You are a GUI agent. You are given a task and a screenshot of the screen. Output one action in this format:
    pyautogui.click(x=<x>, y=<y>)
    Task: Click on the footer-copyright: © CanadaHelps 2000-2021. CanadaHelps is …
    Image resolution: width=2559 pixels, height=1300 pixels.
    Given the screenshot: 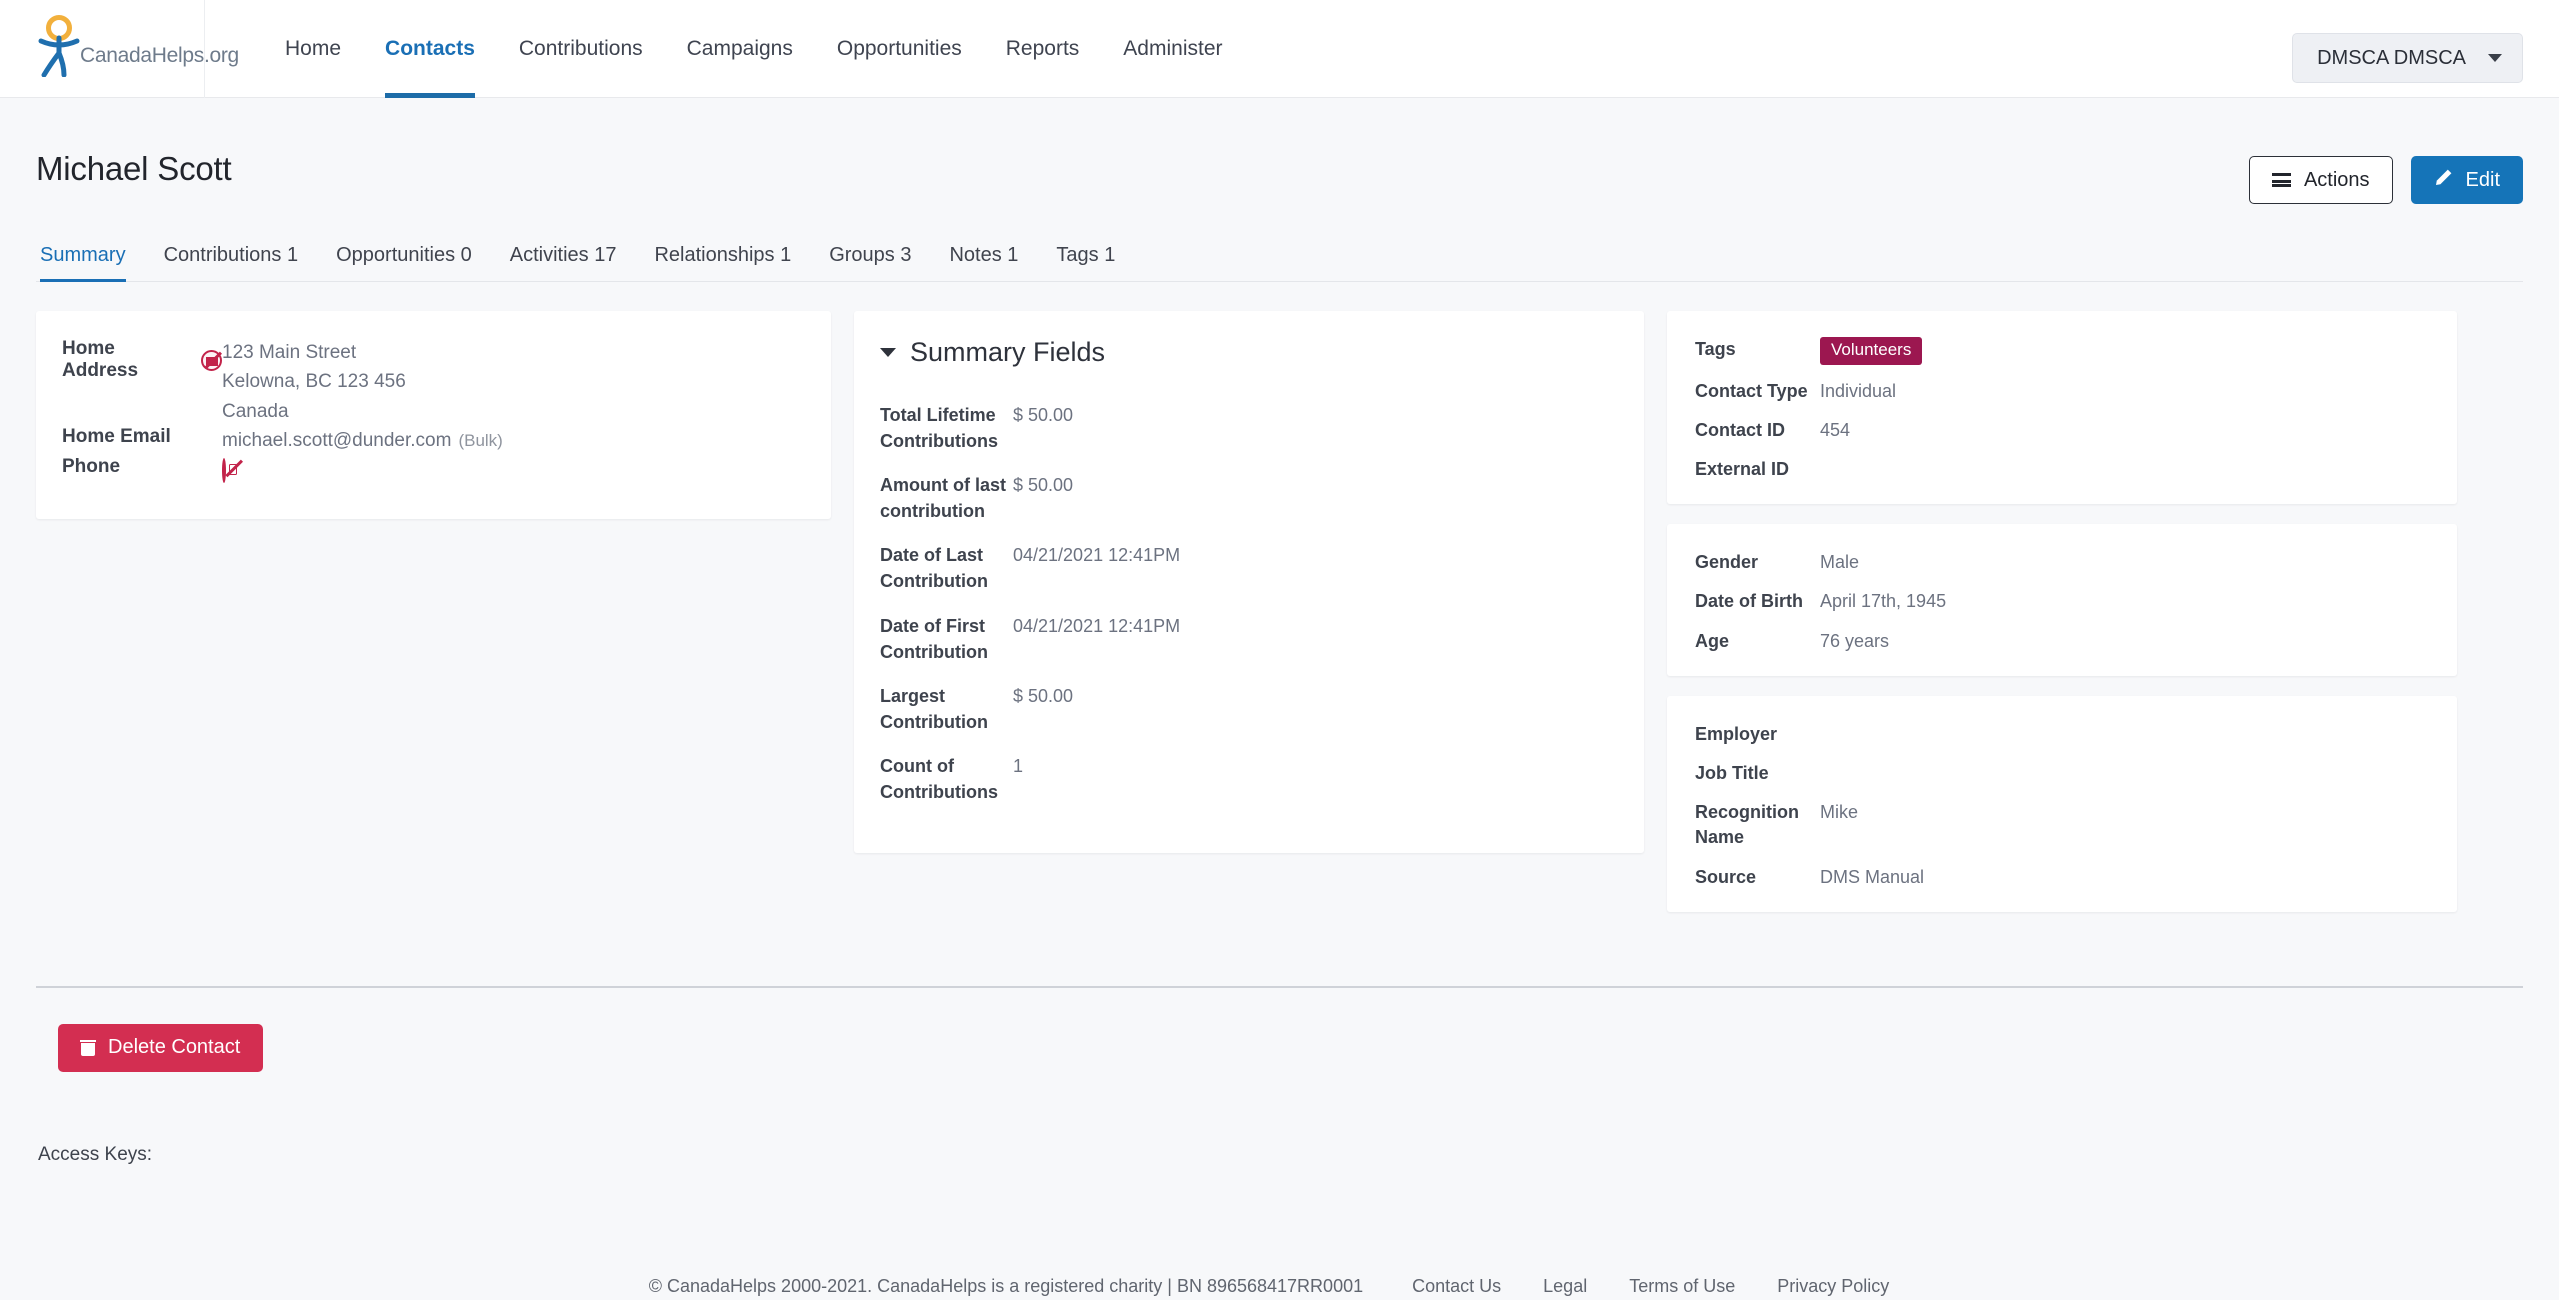 What is the action you would take?
    pyautogui.click(x=1006, y=1285)
    